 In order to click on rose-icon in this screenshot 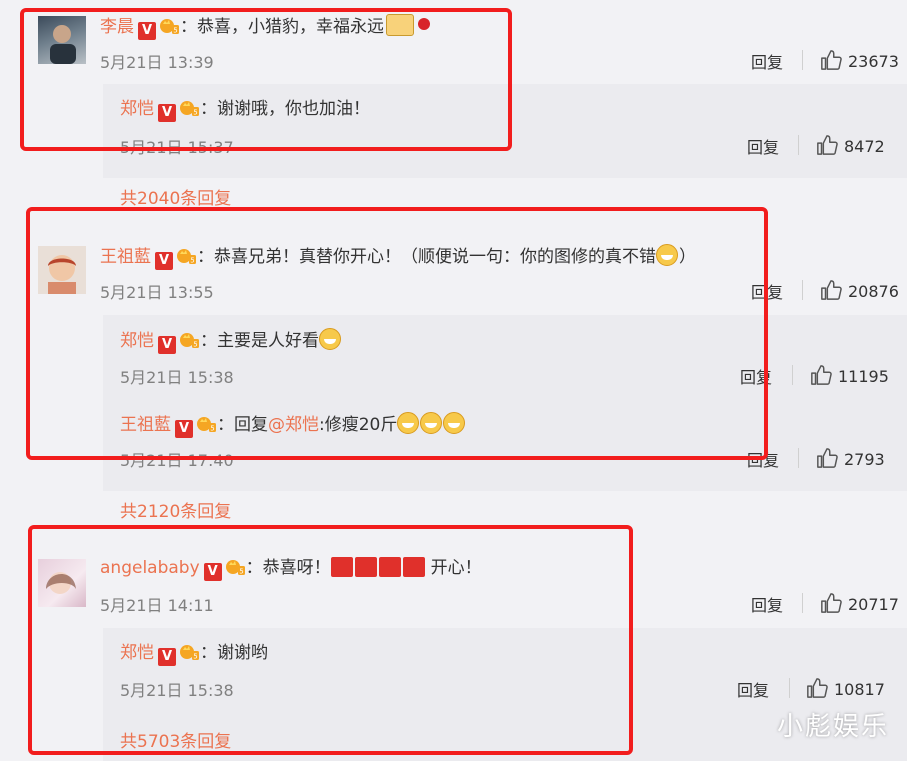, I will do `click(424, 24)`.